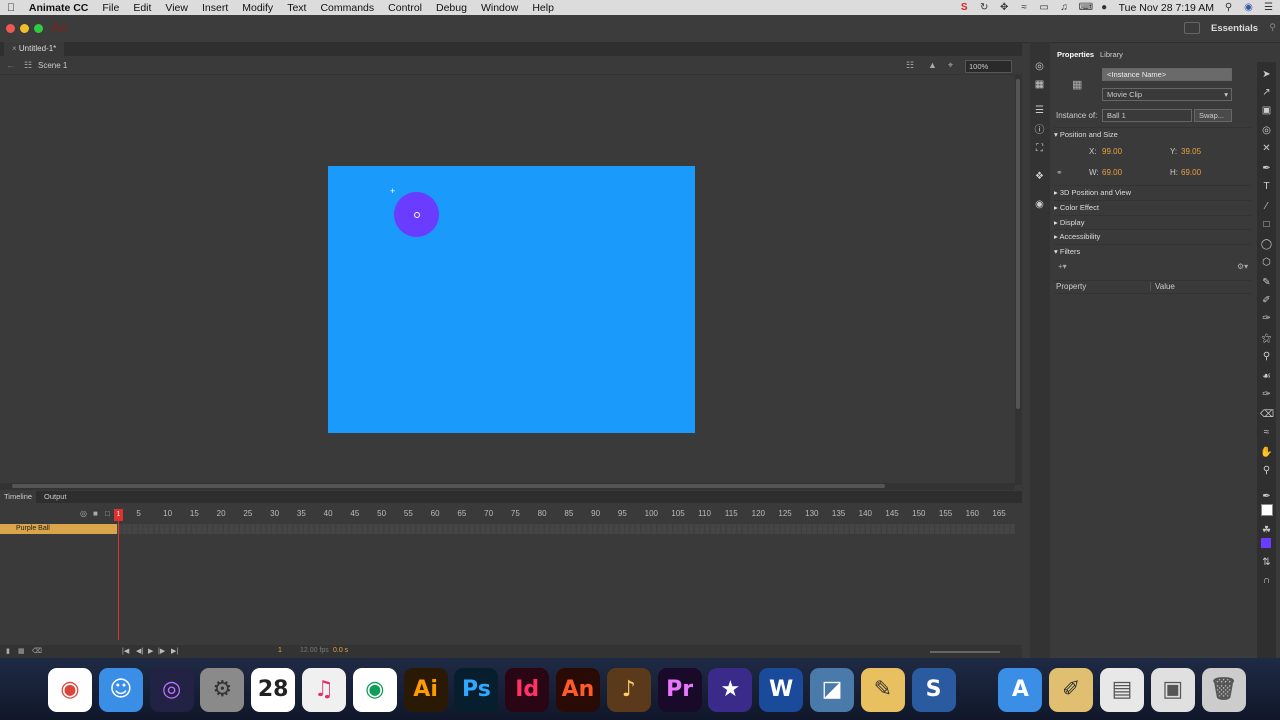 The width and height of the screenshot is (1280, 720). Describe the element at coordinates (110, 8) in the screenshot. I see `menu-file: File` at that location.